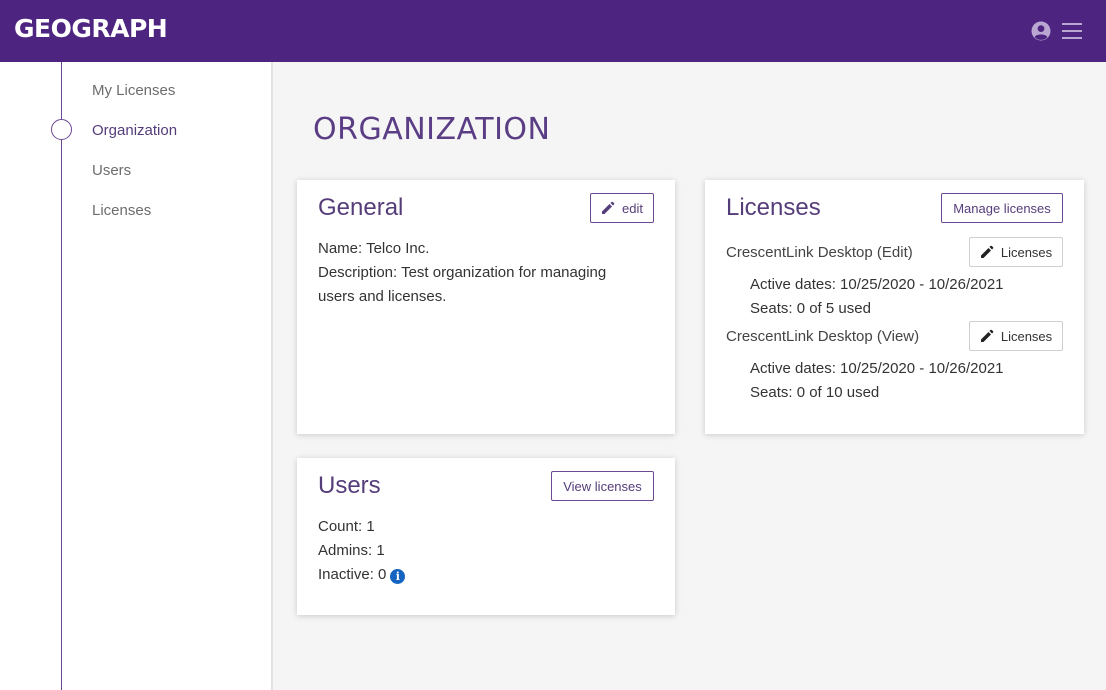 This screenshot has height=690, width=1106. Describe the element at coordinates (91, 28) in the screenshot. I see `app-logo: GEOGRAPH` at that location.